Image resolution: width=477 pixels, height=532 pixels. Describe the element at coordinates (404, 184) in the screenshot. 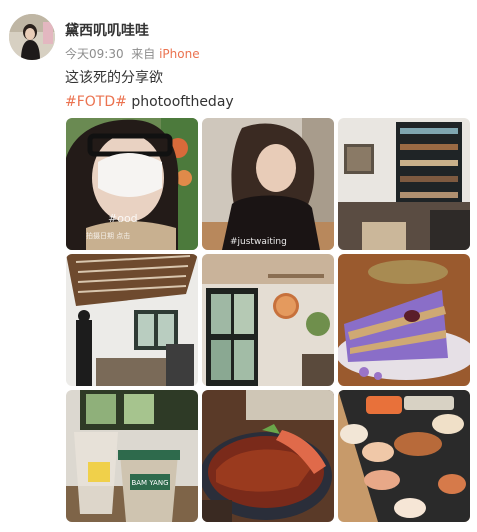

I see `cafe-shelves-photo` at that location.